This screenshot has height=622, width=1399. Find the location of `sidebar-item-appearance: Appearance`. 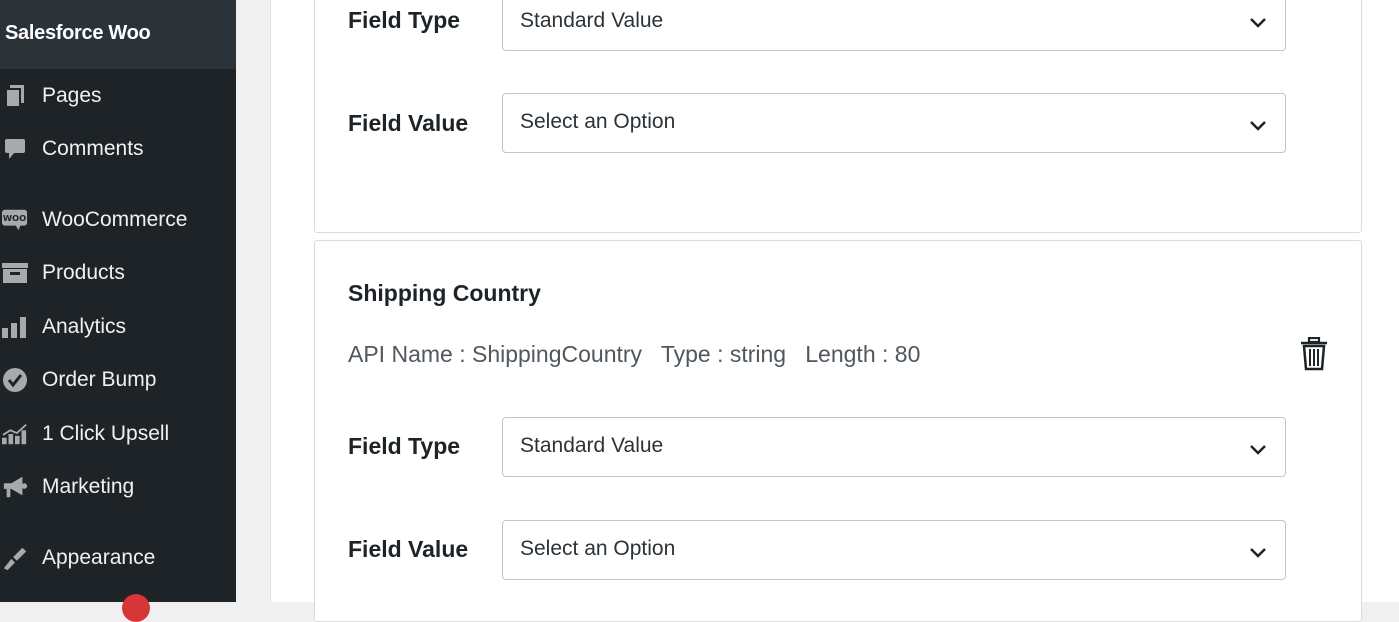

sidebar-item-appearance: Appearance is located at coordinates (118, 558).